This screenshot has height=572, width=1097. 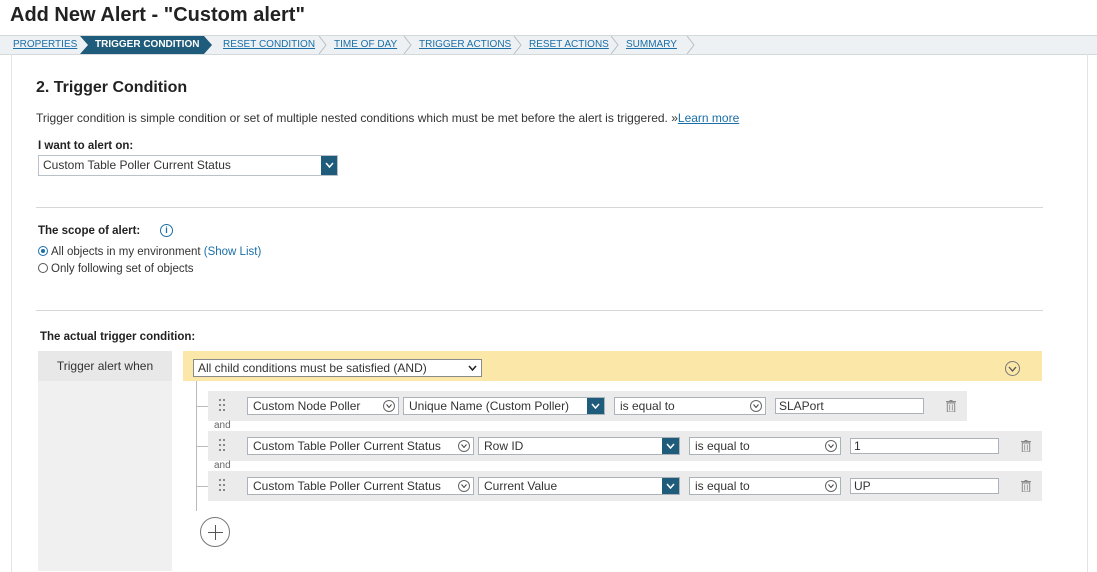 I want to click on condition-field-select: Unique Name (Custom Poller), so click(x=504, y=406).